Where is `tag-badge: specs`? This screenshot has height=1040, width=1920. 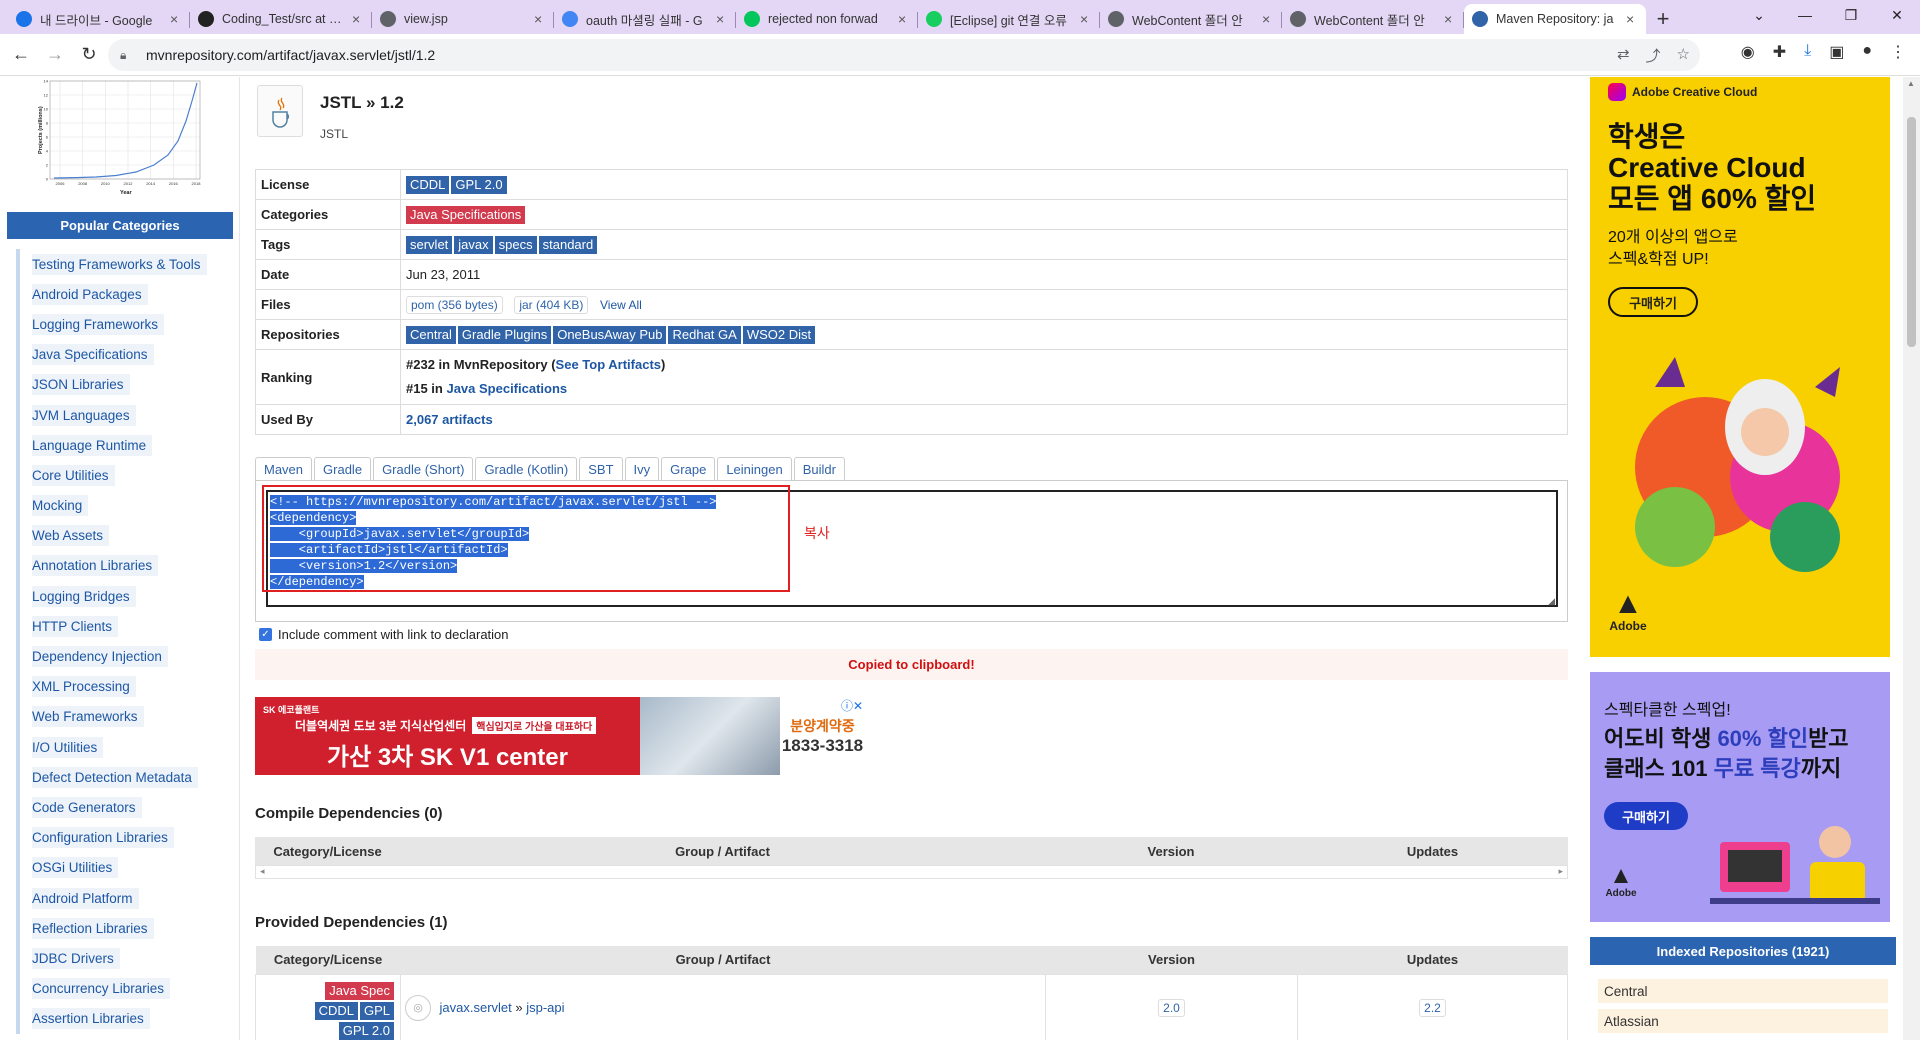
tag-badge: specs is located at coordinates (515, 244).